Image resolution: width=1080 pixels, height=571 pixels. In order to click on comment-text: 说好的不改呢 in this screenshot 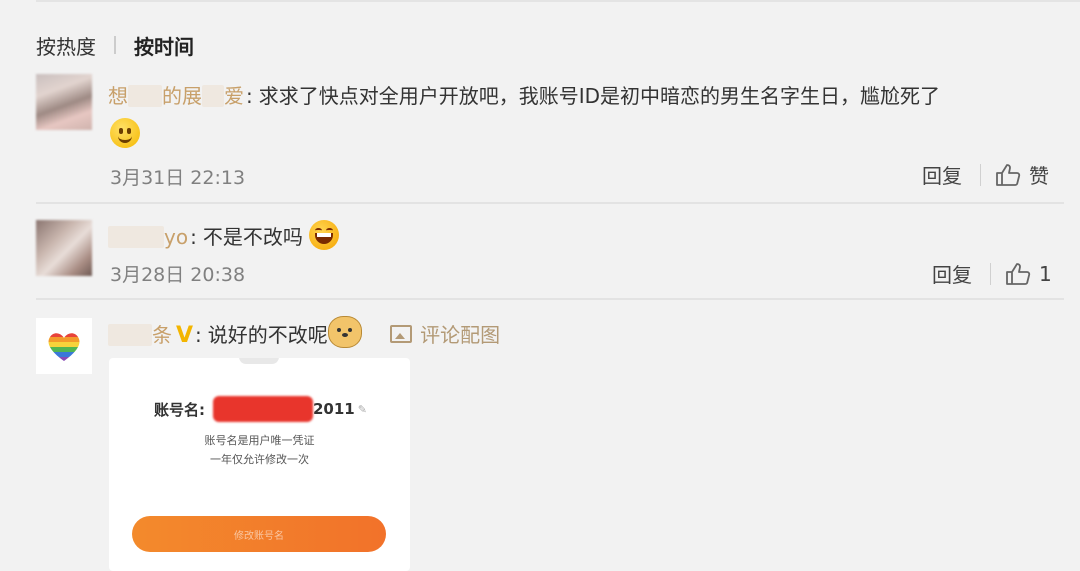, I will do `click(267, 335)`.